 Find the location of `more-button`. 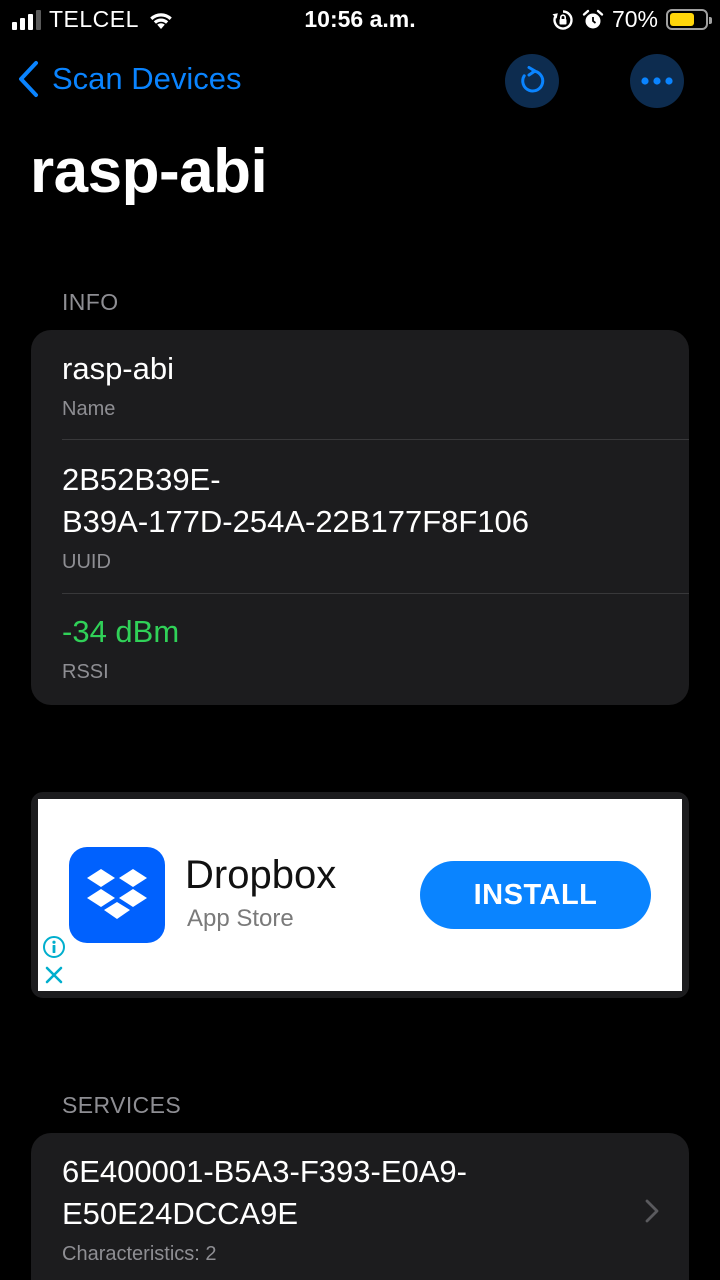

more-button is located at coordinates (657, 81).